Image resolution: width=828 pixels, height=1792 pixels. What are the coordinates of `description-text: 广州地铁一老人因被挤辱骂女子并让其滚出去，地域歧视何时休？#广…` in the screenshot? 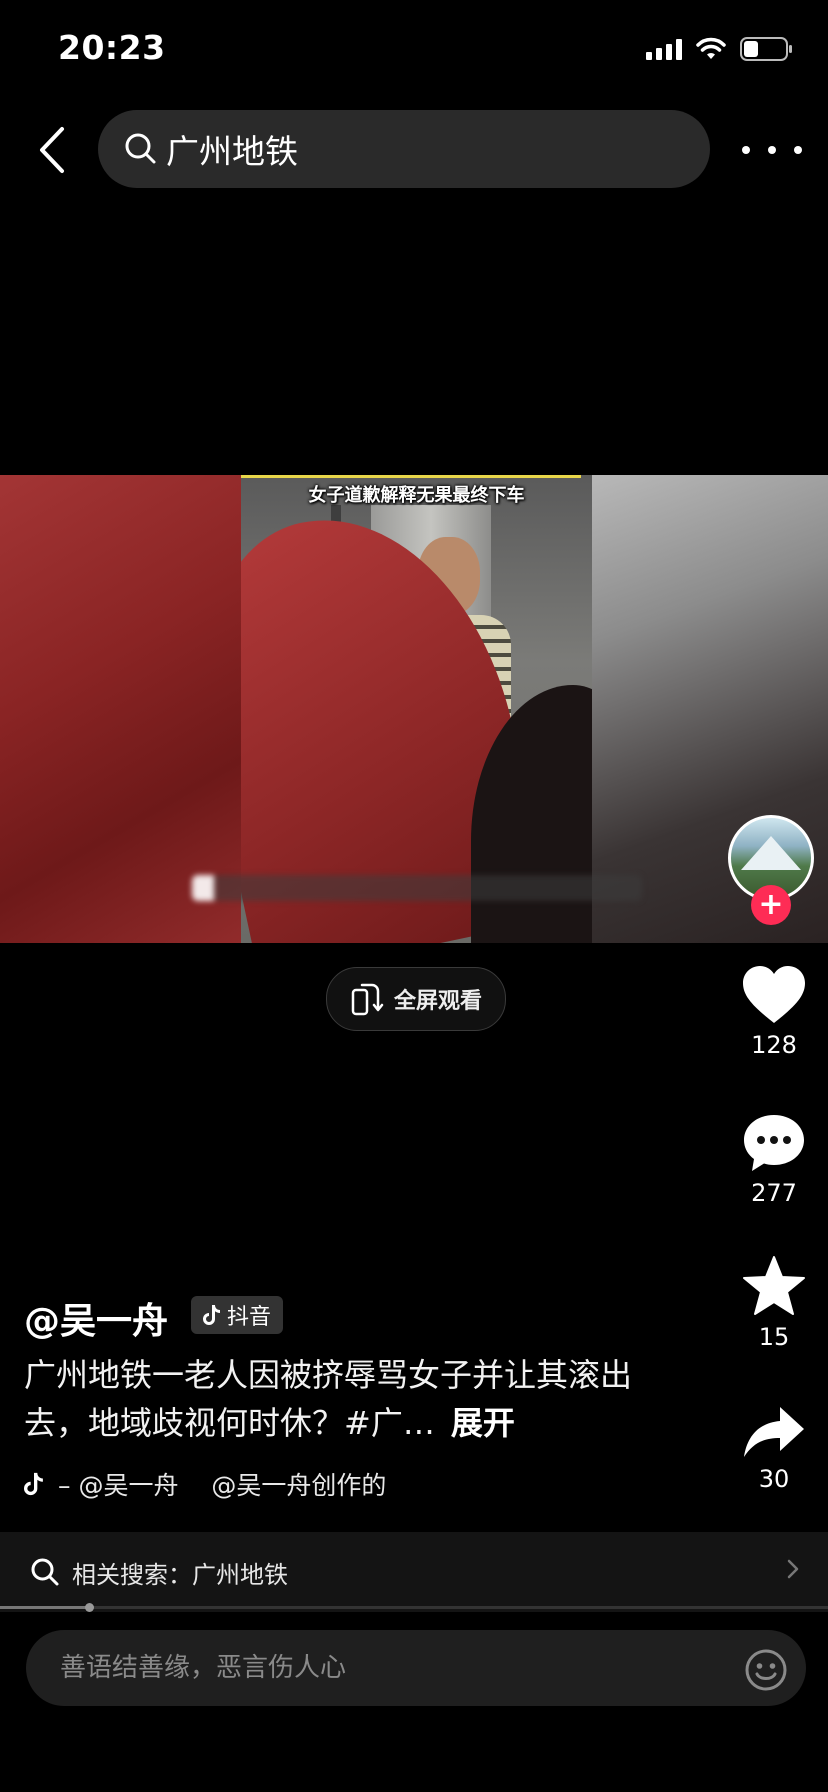 It's located at (328, 1399).